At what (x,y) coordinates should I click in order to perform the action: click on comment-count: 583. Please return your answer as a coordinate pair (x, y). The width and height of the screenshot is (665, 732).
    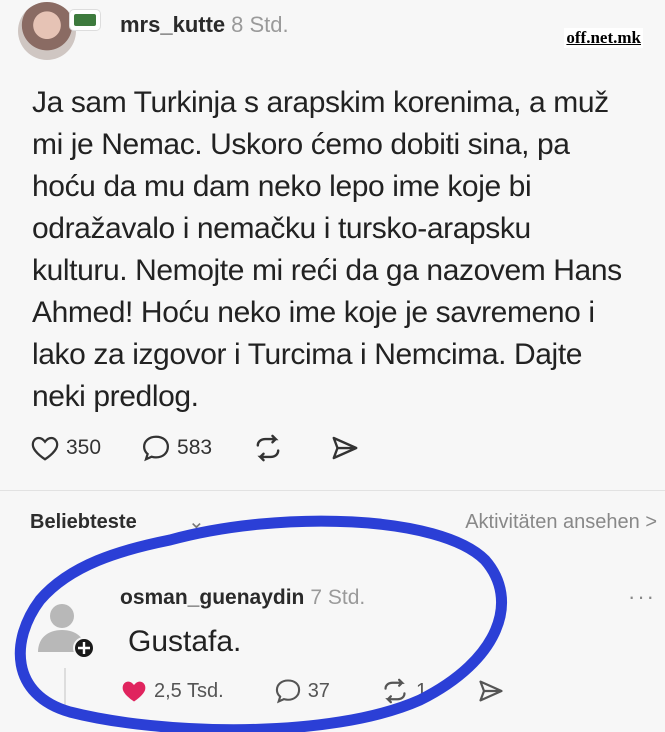
    Looking at the image, I should click on (195, 447).